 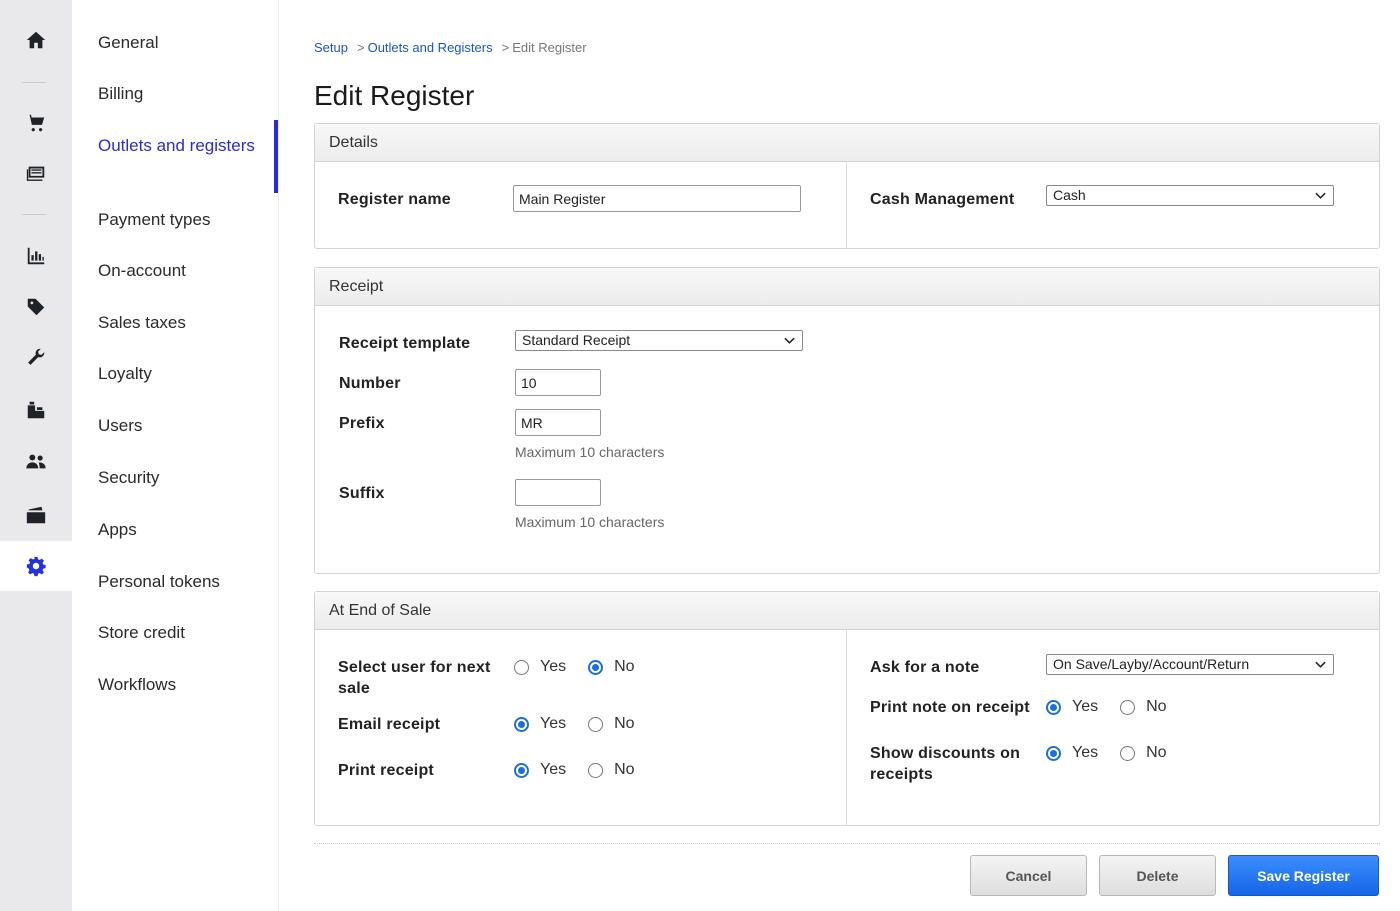 I want to click on breadcrumb-outlets-link: Outlets and Registers, so click(x=430, y=47).